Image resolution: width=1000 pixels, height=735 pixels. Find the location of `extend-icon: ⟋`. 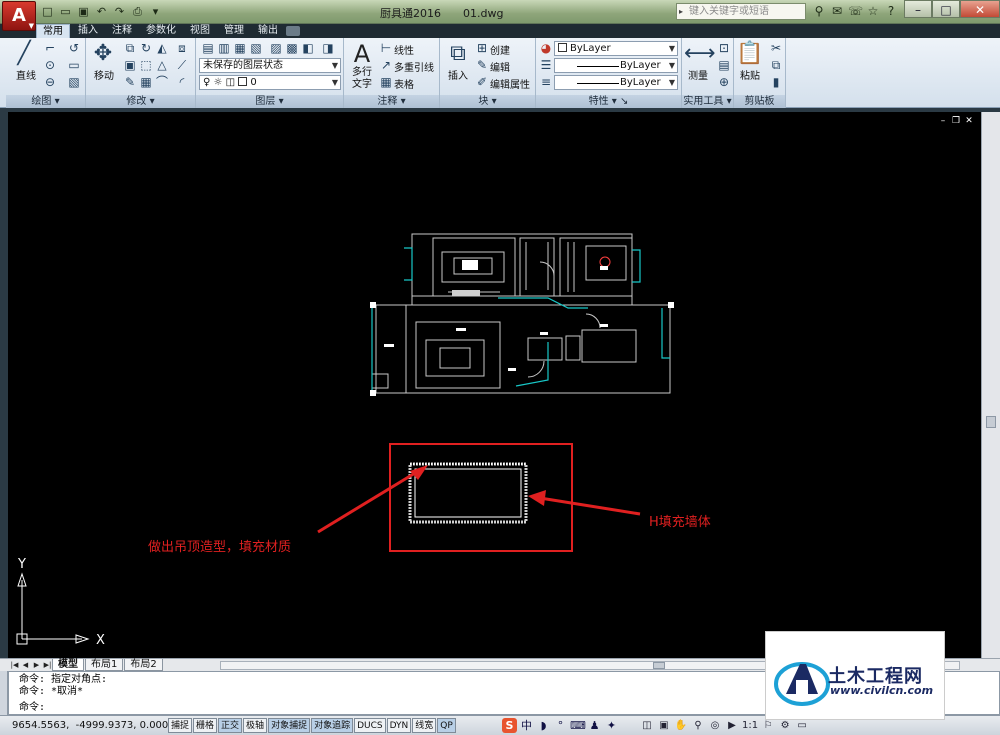

extend-icon: ⟋ is located at coordinates (182, 65).